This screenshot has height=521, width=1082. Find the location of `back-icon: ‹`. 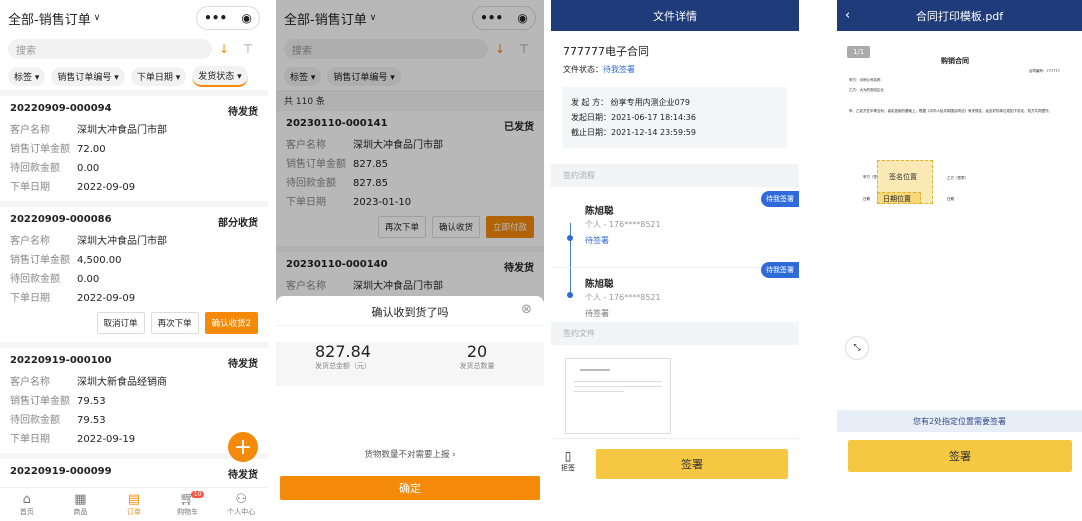

back-icon: ‹ is located at coordinates (847, 15).